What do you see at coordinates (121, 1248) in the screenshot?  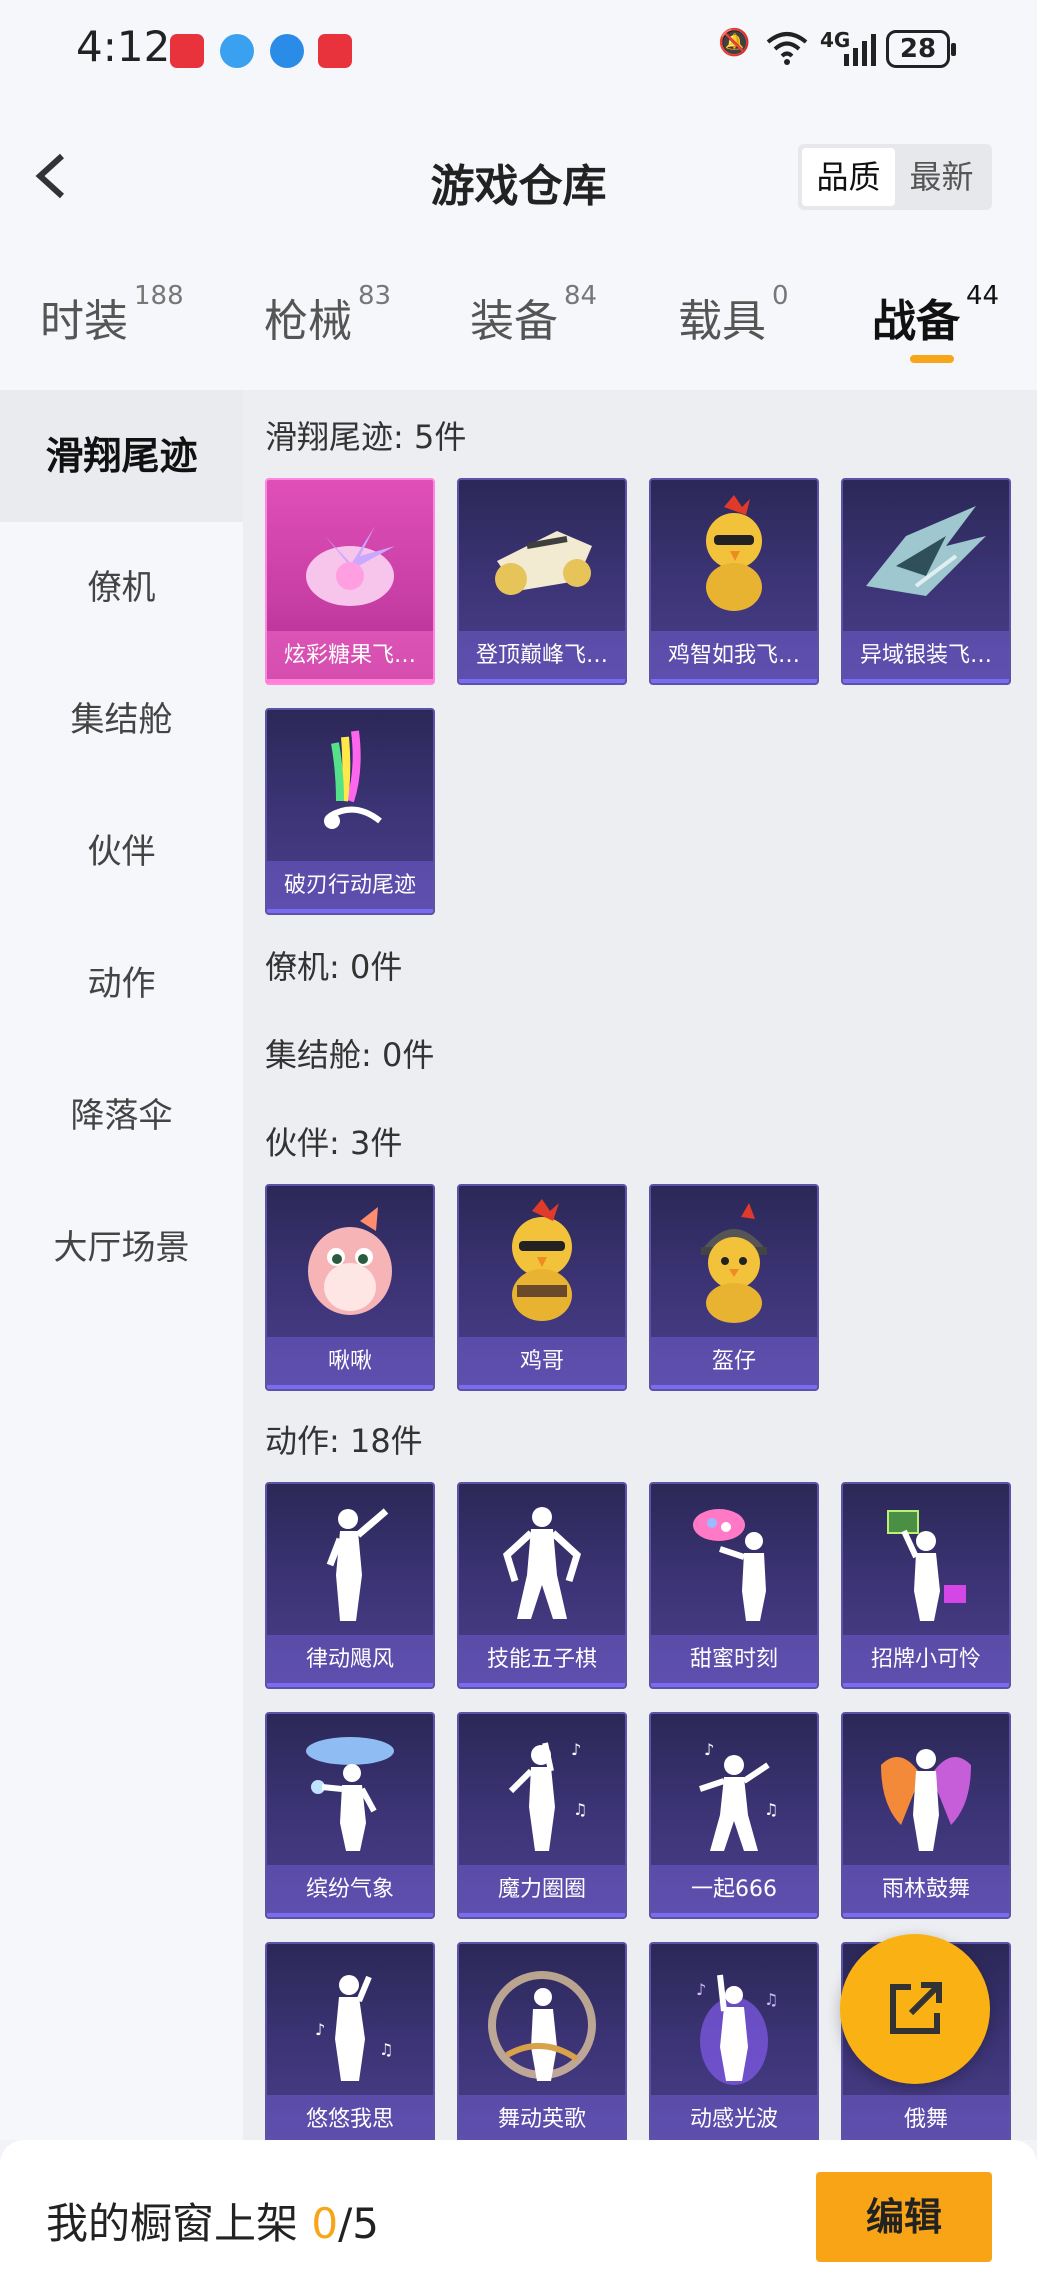 I see `sidebar-item-lobby-scene: 大厅场景` at bounding box center [121, 1248].